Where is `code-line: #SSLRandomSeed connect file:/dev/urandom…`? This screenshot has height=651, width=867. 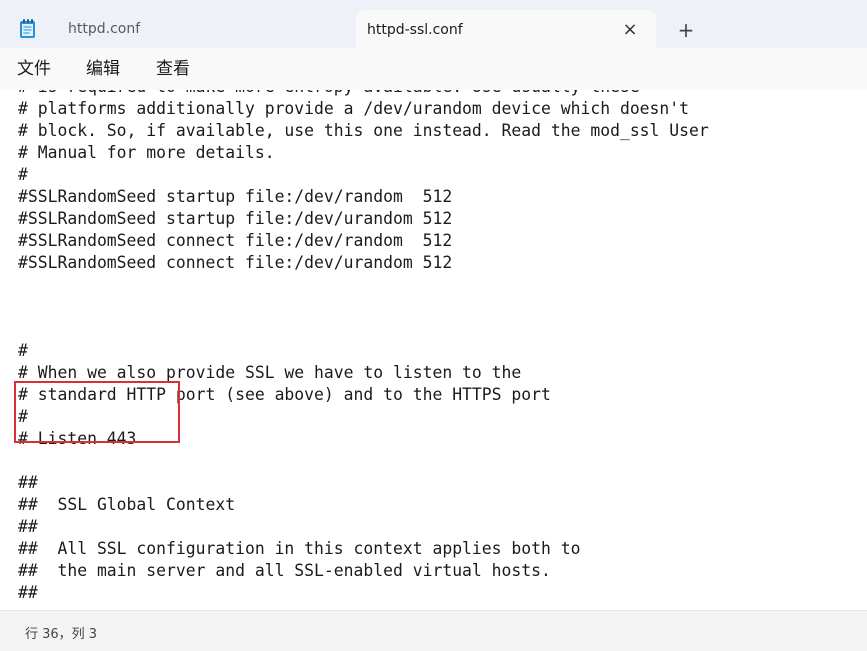
code-line: #SSLRandomSeed connect file:/dev/urandom… is located at coordinates (363, 263).